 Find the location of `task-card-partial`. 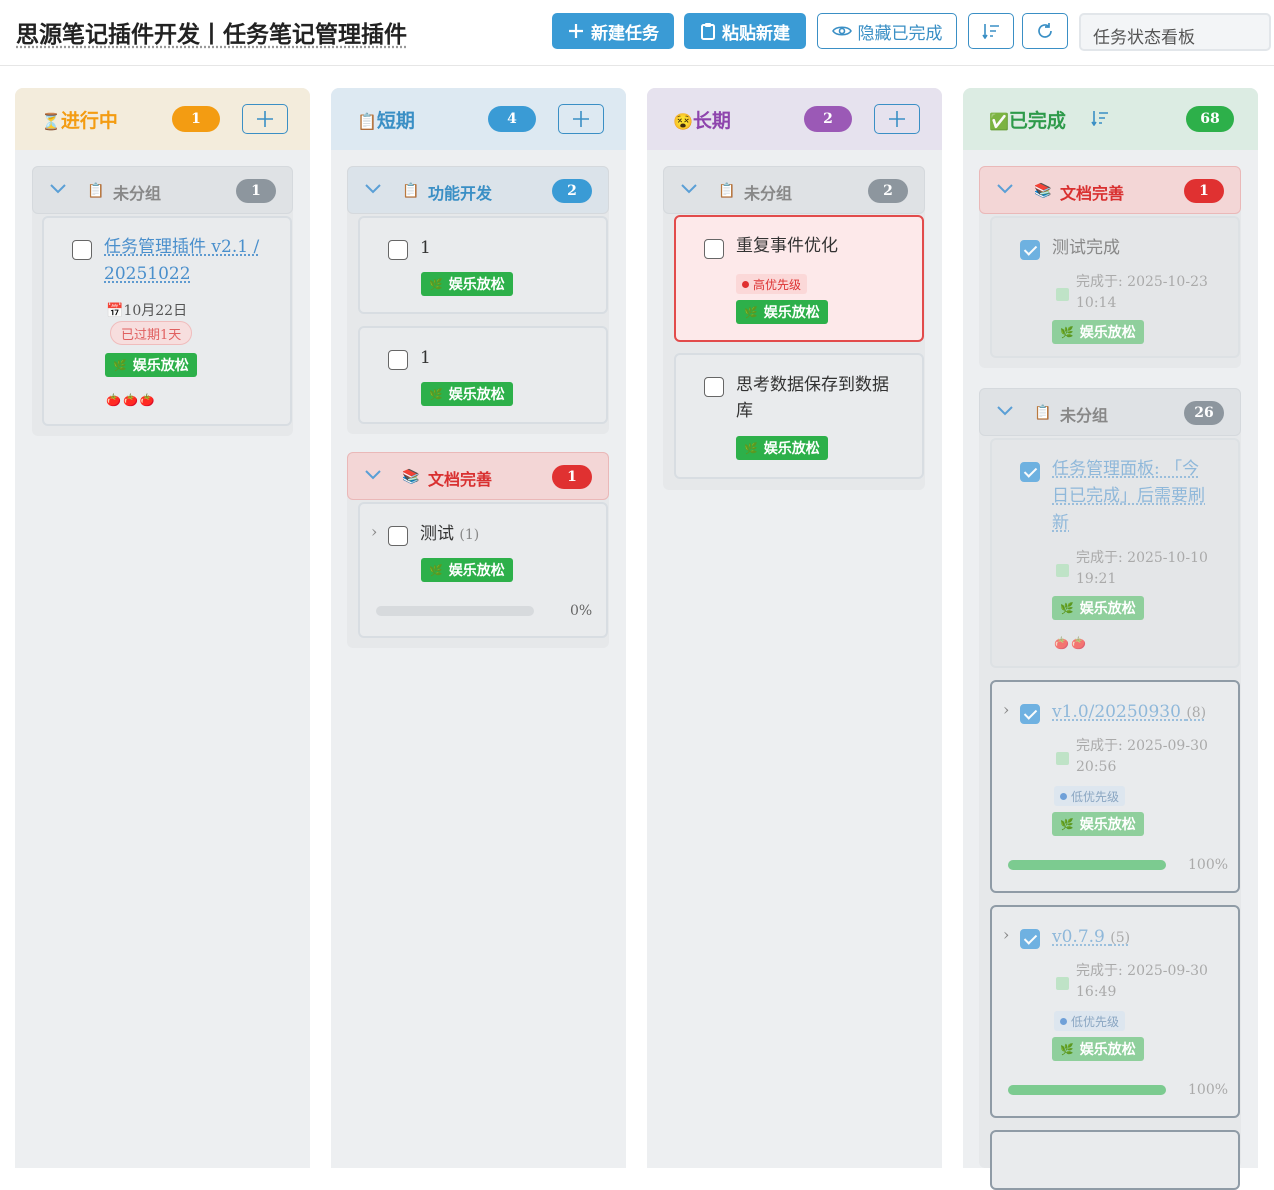

task-card-partial is located at coordinates (1115, 1160).